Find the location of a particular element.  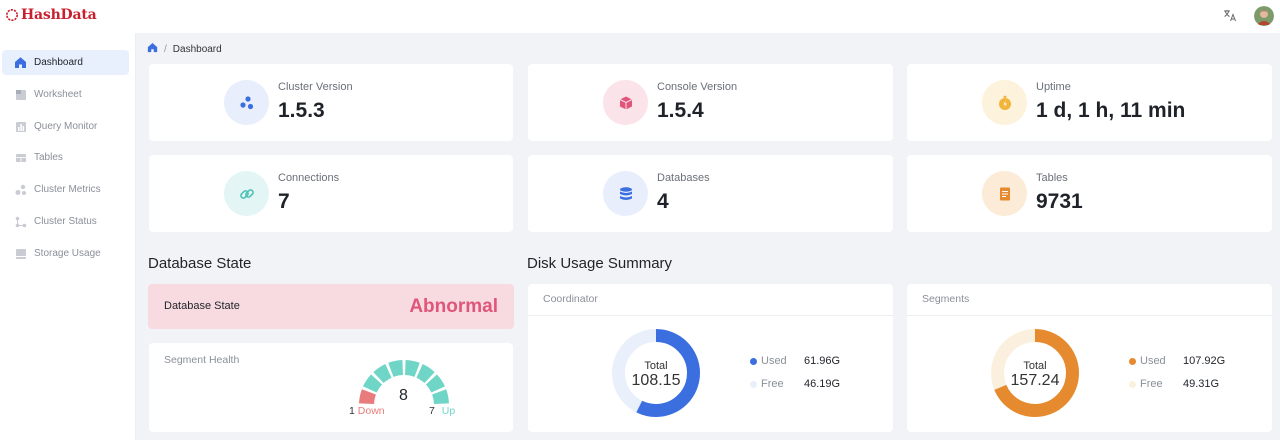

stat-label: Connections is located at coordinates (309, 178).